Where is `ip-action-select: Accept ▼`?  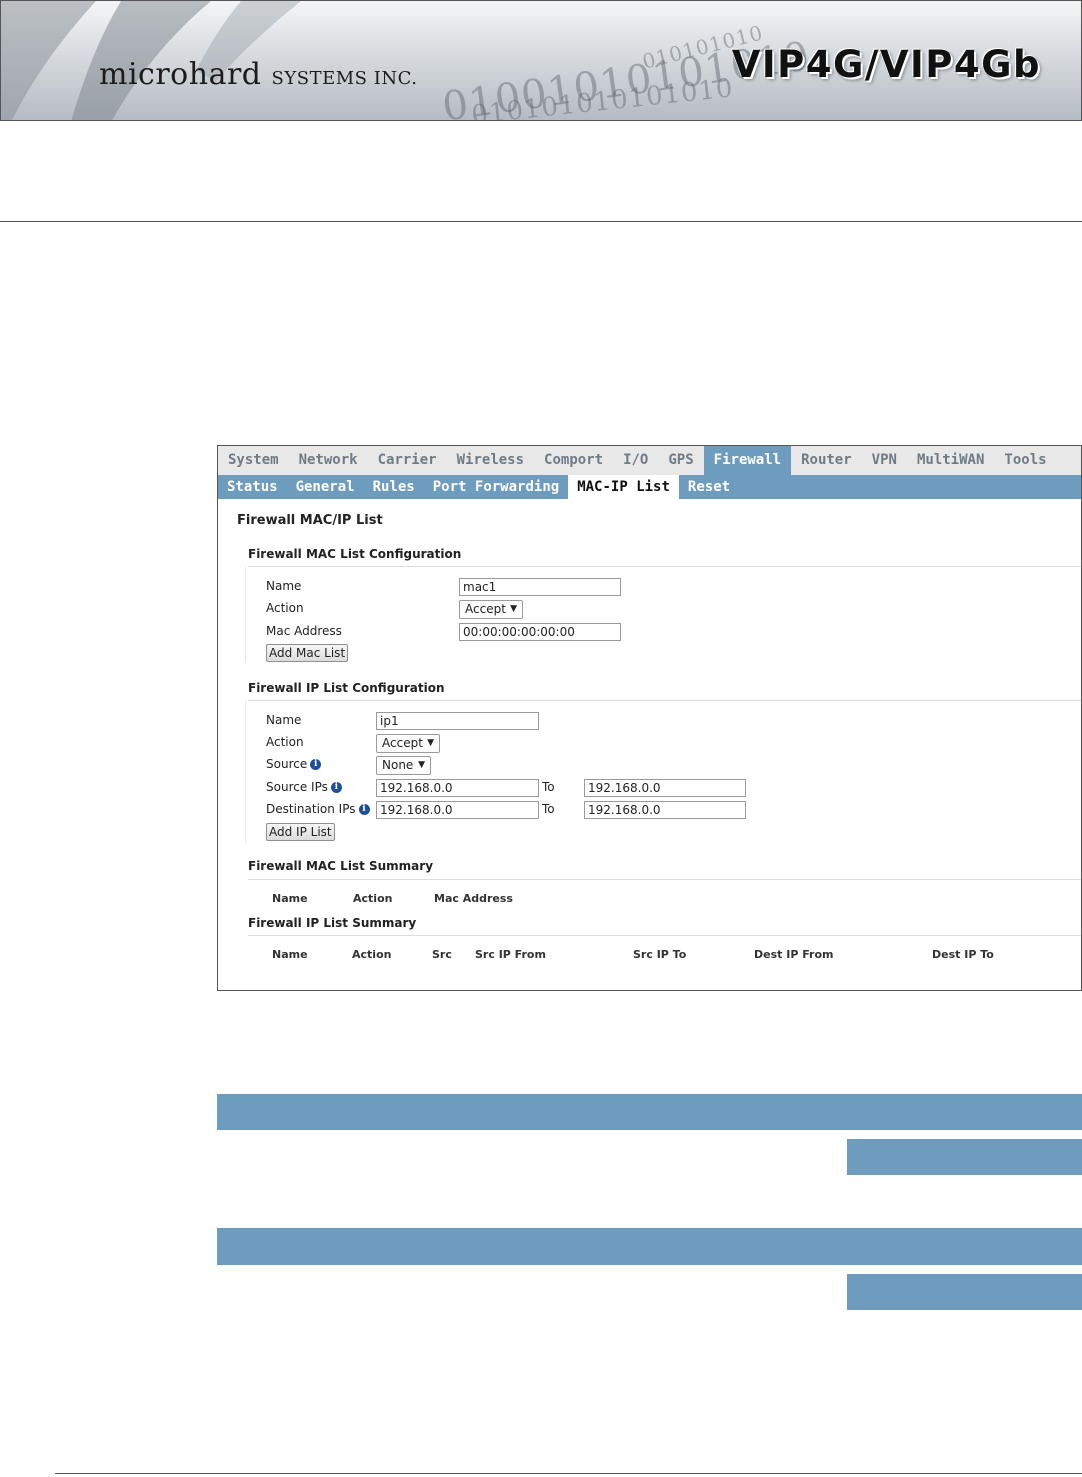
ip-action-select: Accept ▼ is located at coordinates (408, 743).